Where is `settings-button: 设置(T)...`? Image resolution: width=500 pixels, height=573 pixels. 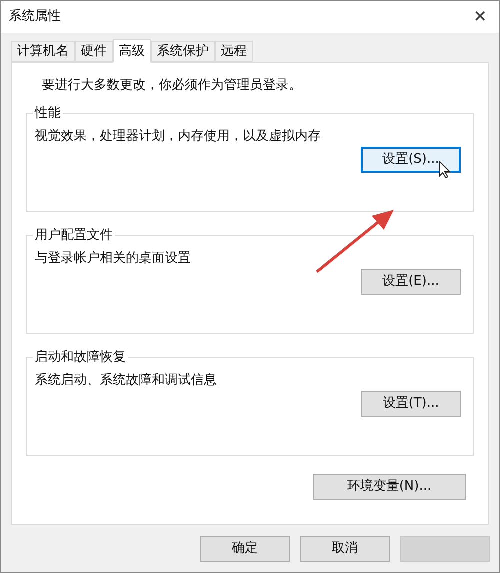
settings-button: 设置(T)... is located at coordinates (411, 403).